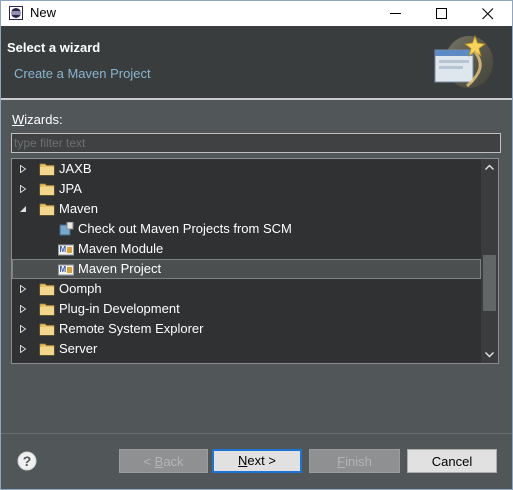 The width and height of the screenshot is (513, 490). Describe the element at coordinates (119, 308) in the screenshot. I see `tree-item-label: Plug-in Development` at that location.